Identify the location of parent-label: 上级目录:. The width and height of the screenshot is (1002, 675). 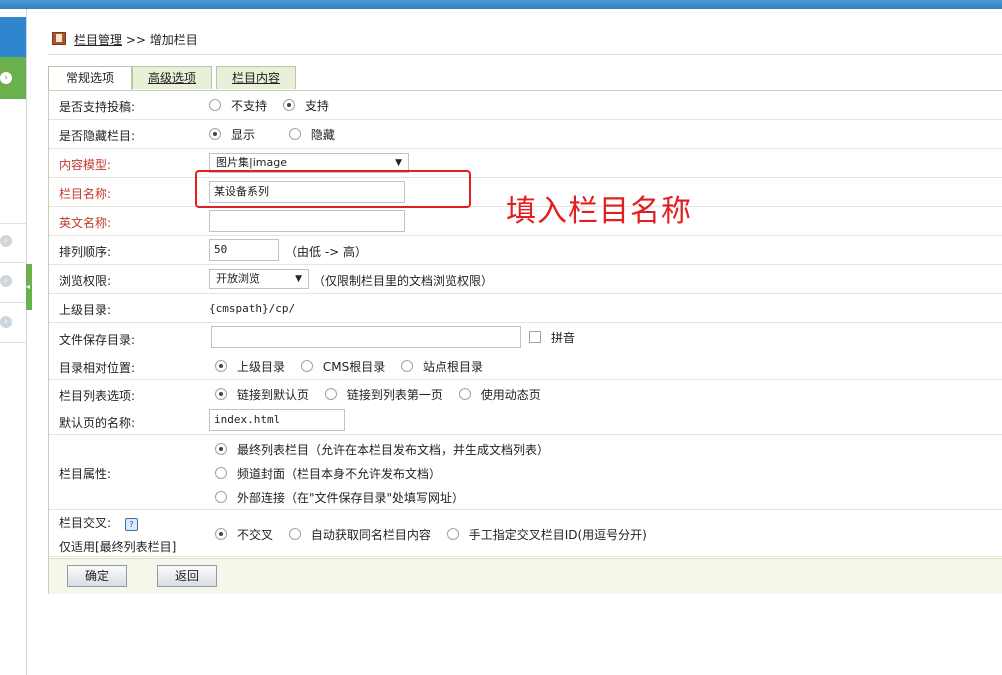
(85, 310).